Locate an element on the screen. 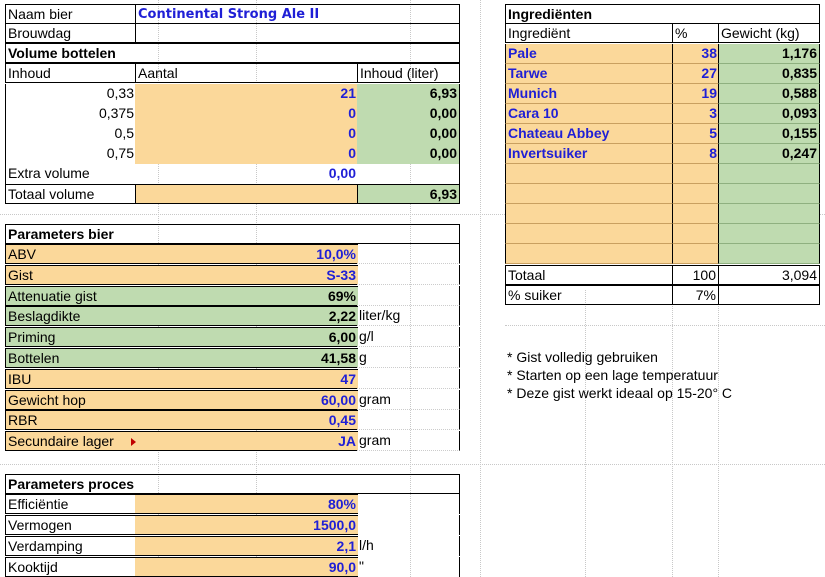 The width and height of the screenshot is (825, 577). proces-row-unit: " is located at coordinates (408, 567).